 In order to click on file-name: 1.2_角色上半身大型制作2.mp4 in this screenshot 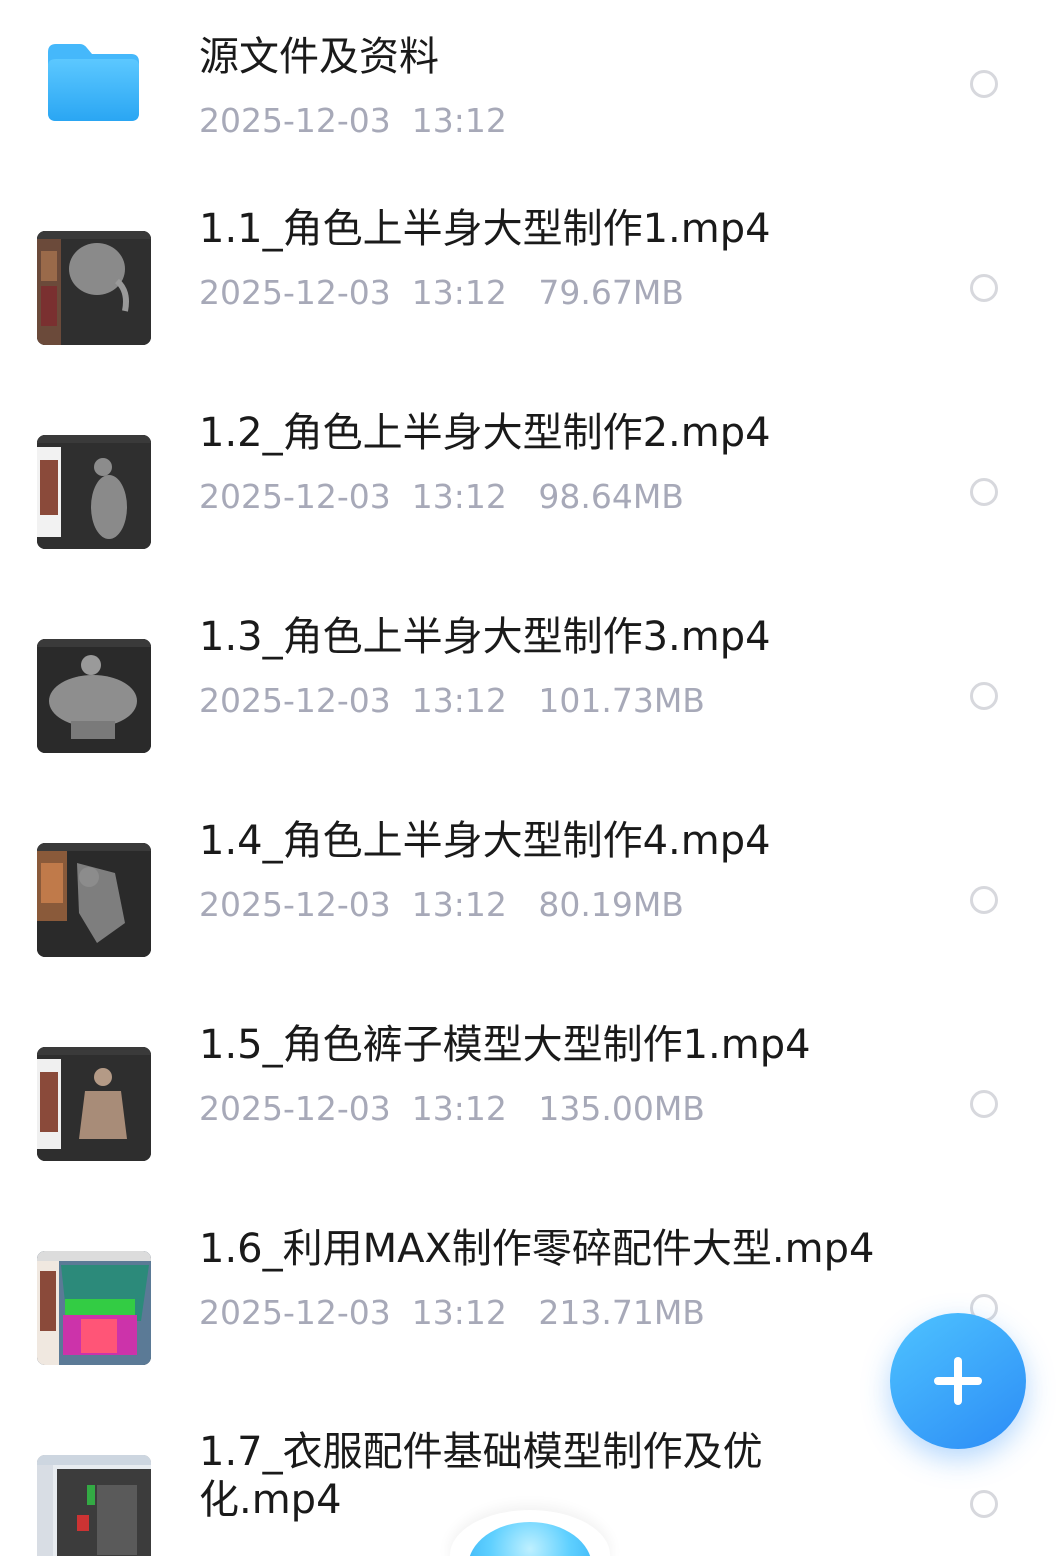, I will do `click(485, 433)`.